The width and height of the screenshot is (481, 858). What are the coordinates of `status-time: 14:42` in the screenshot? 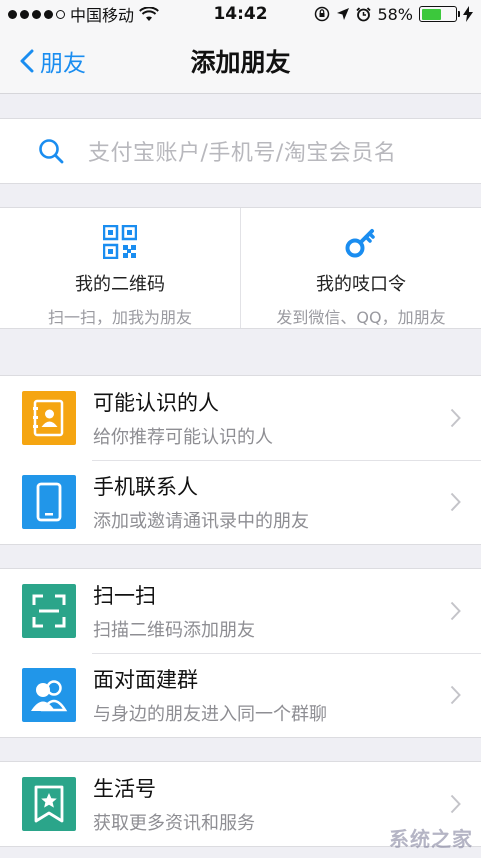 It's located at (240, 14).